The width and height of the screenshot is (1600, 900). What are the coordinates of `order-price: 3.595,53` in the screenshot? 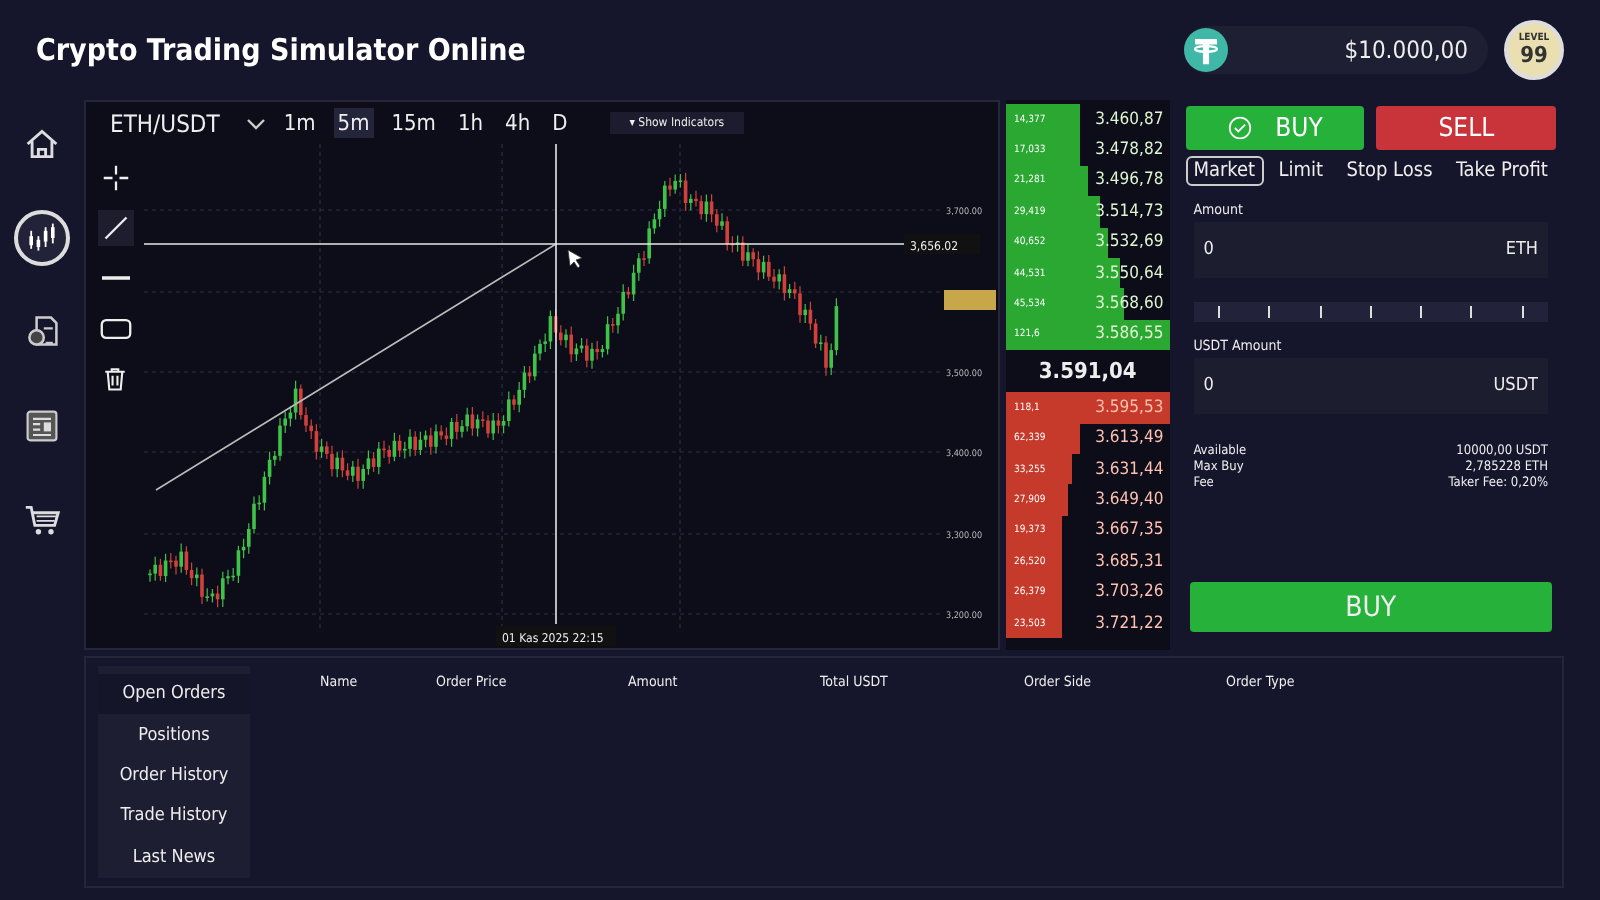 It's located at (1129, 407).